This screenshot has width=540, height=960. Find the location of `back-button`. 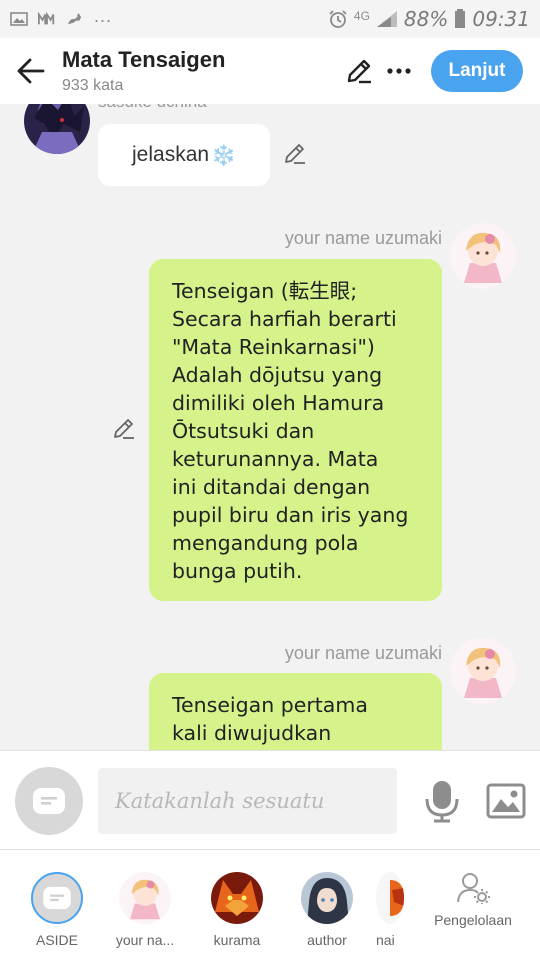

back-button is located at coordinates (31, 71).